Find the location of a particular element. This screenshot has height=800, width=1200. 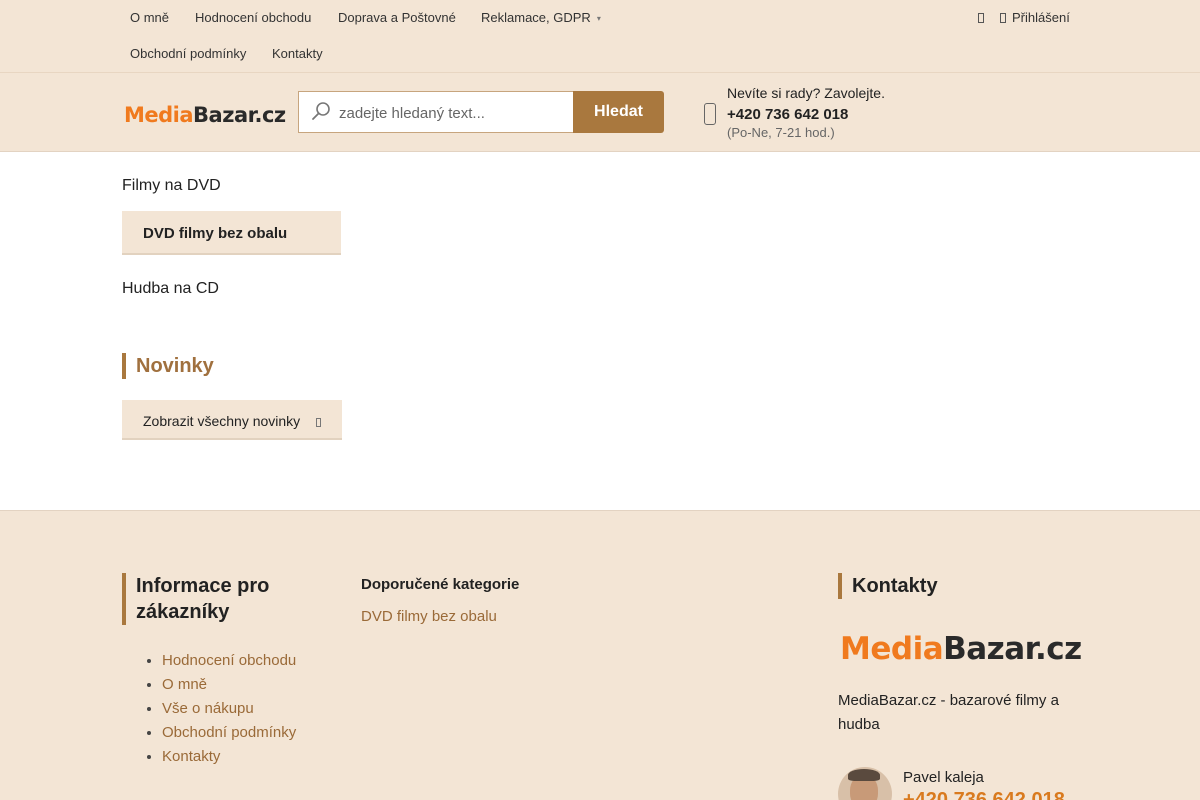

phone-icon is located at coordinates (710, 114).